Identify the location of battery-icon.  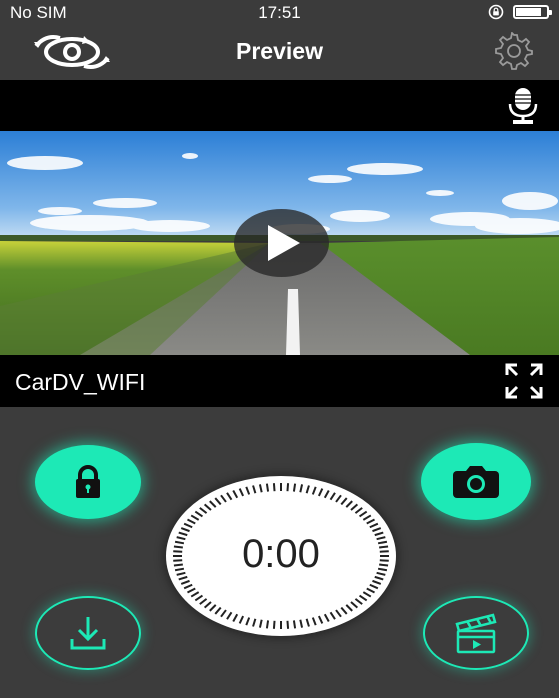
(532, 12).